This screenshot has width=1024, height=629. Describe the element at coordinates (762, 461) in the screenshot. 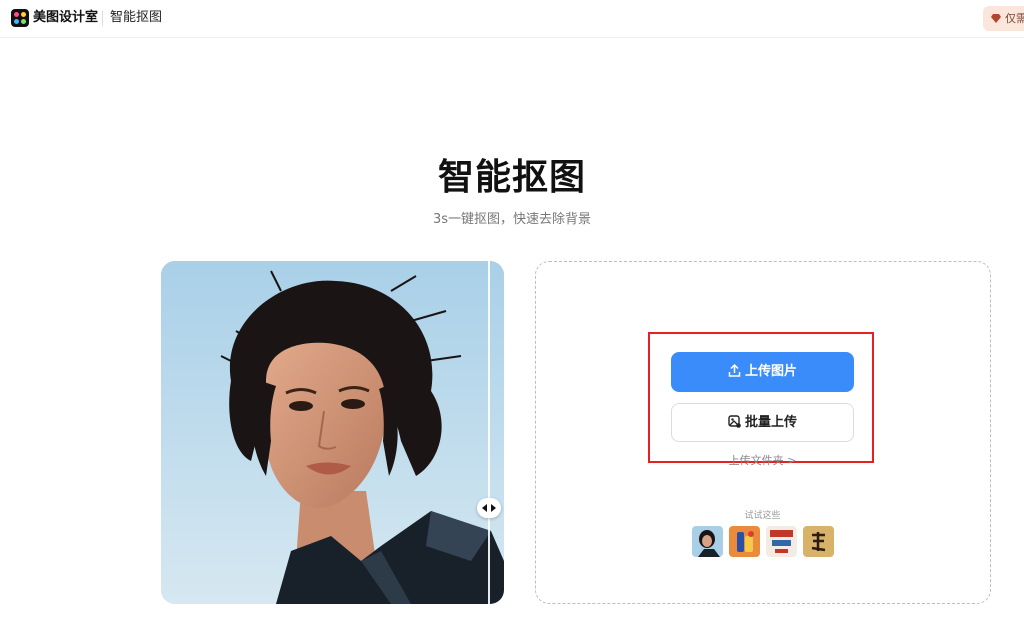

I see `upload-folder-link: 上传文件夹 >` at that location.